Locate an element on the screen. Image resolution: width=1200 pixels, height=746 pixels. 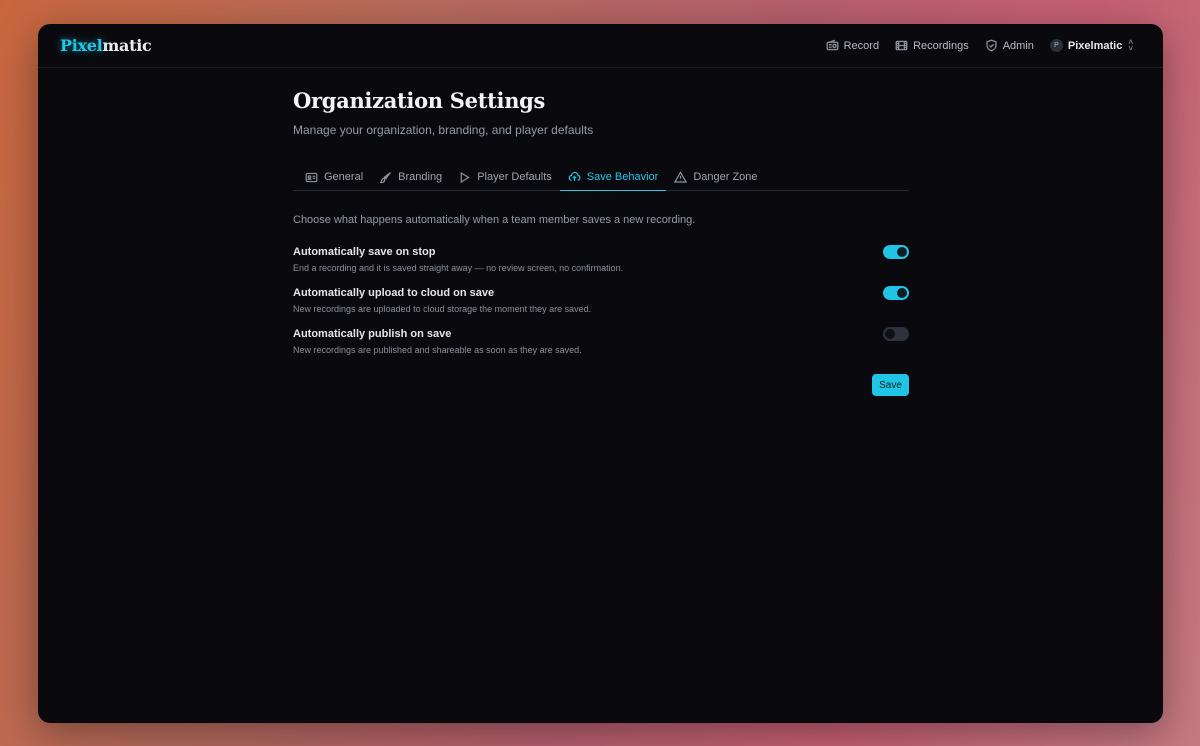
nav-record: Record is located at coordinates (852, 45).